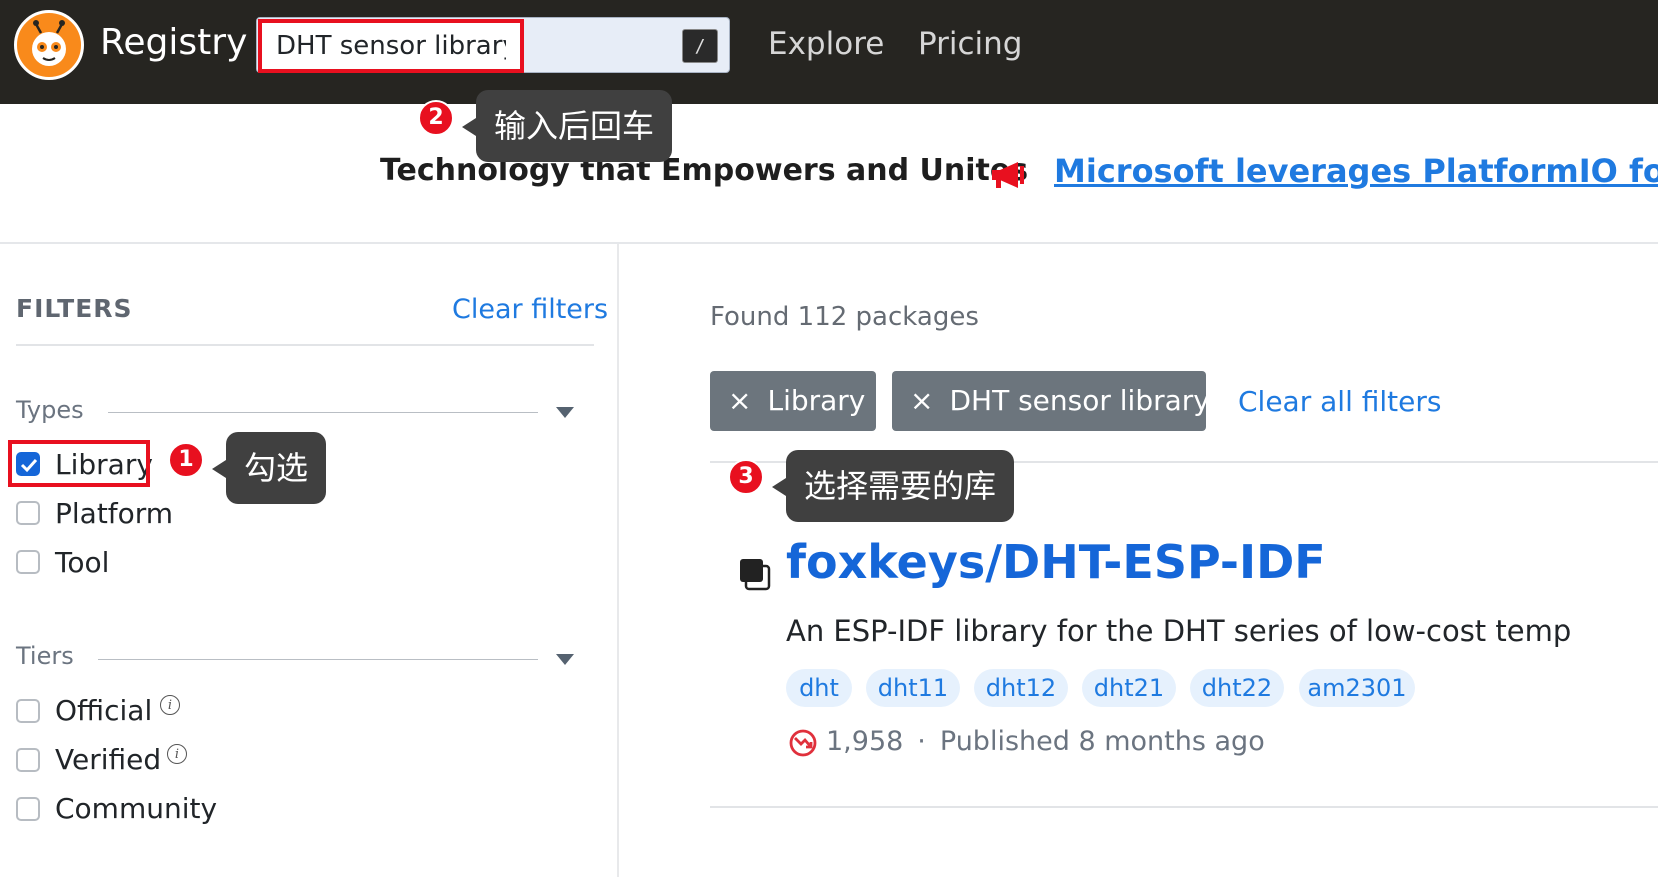 This screenshot has width=1658, height=877. I want to click on banner-divider, so click(829, 243).